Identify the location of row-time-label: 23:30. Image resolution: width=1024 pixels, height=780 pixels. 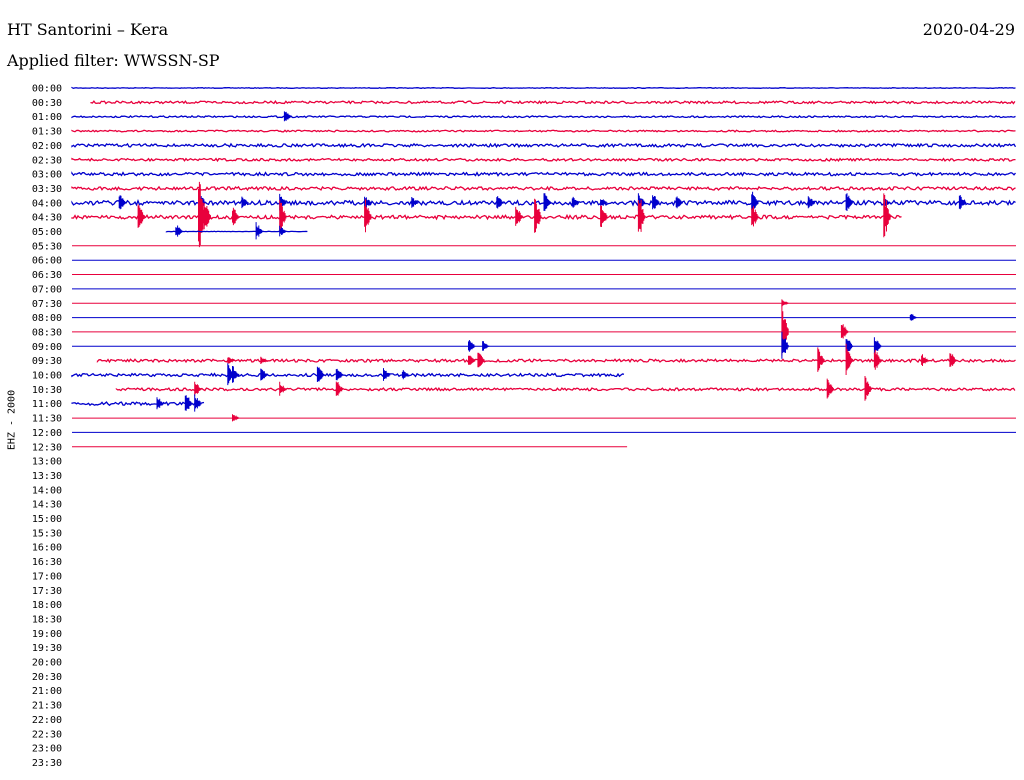
(47, 763).